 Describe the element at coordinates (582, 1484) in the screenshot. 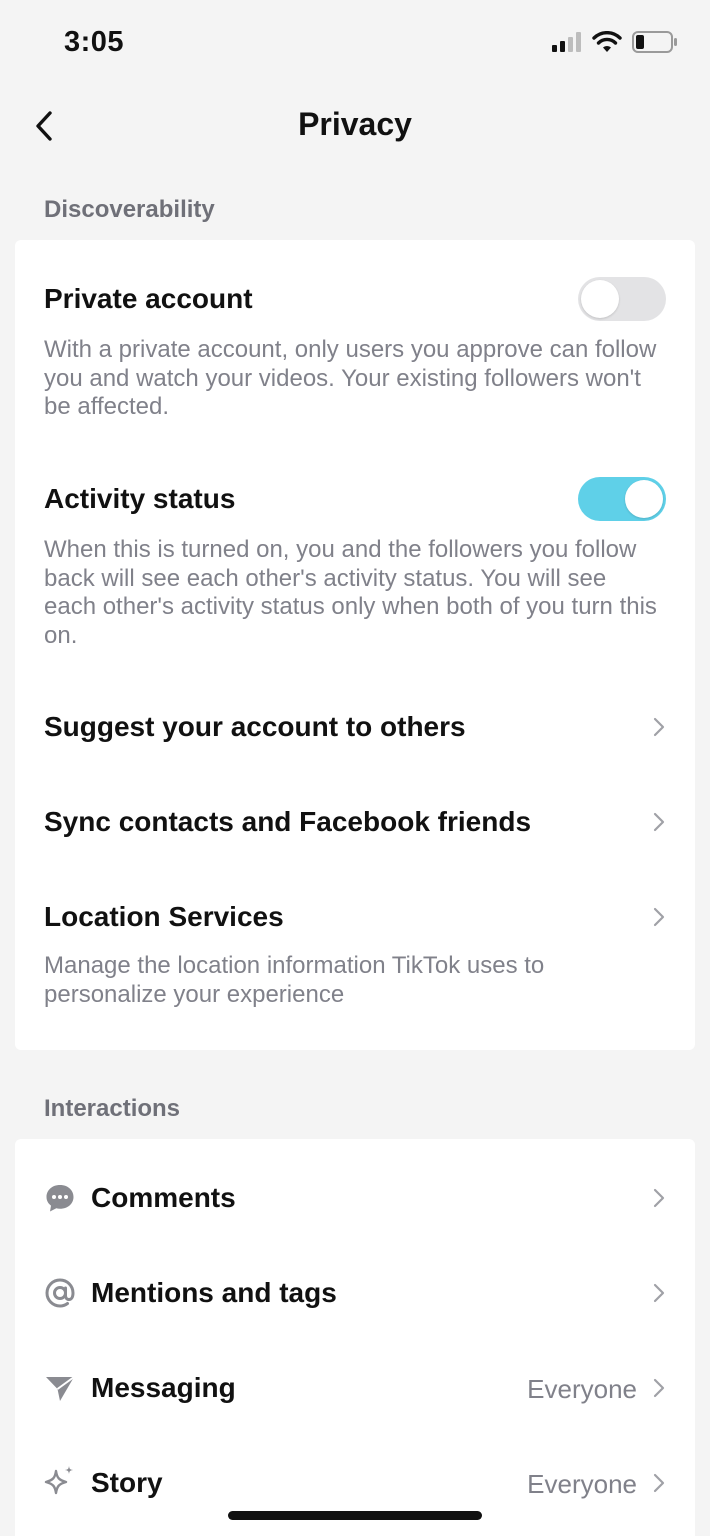

I see `story-value: Everyone` at that location.